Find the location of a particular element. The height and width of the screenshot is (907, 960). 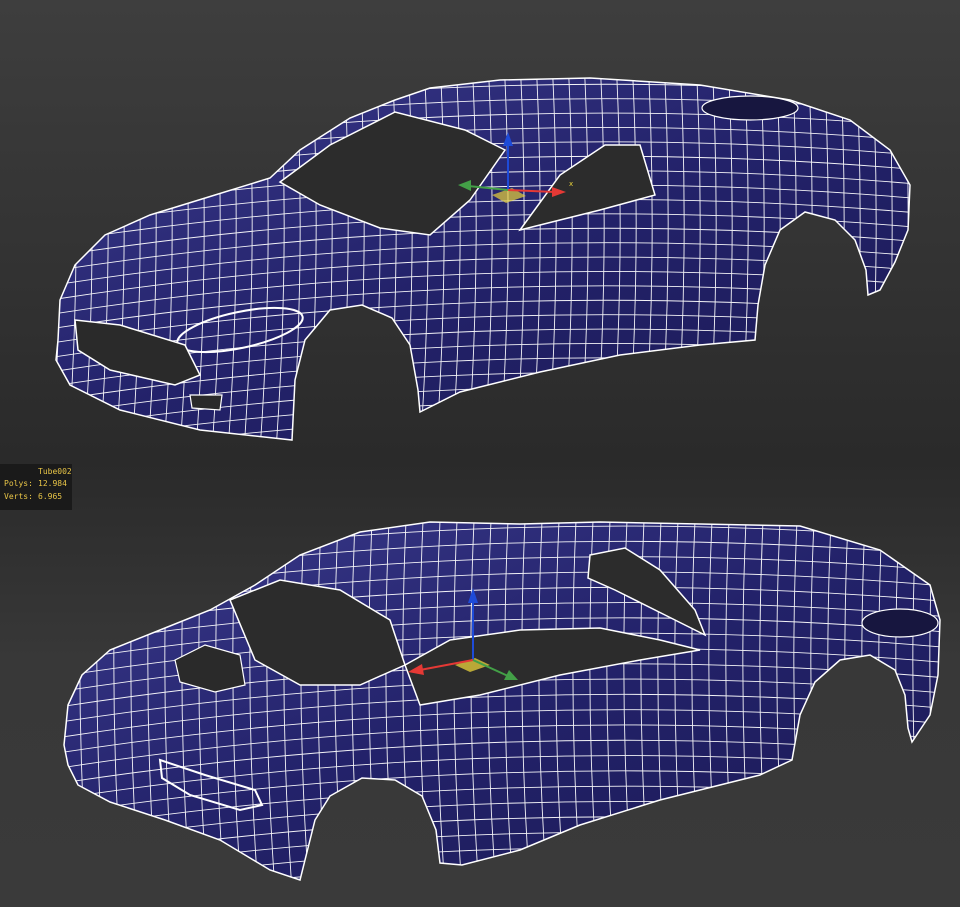

polys-label: Polys: is located at coordinates (18, 483).